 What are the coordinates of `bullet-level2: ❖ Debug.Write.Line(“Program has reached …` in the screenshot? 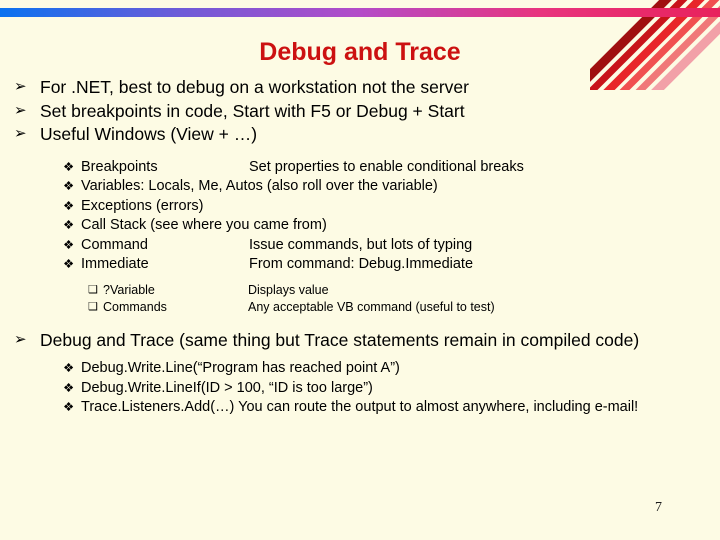 It's located at (382, 369).